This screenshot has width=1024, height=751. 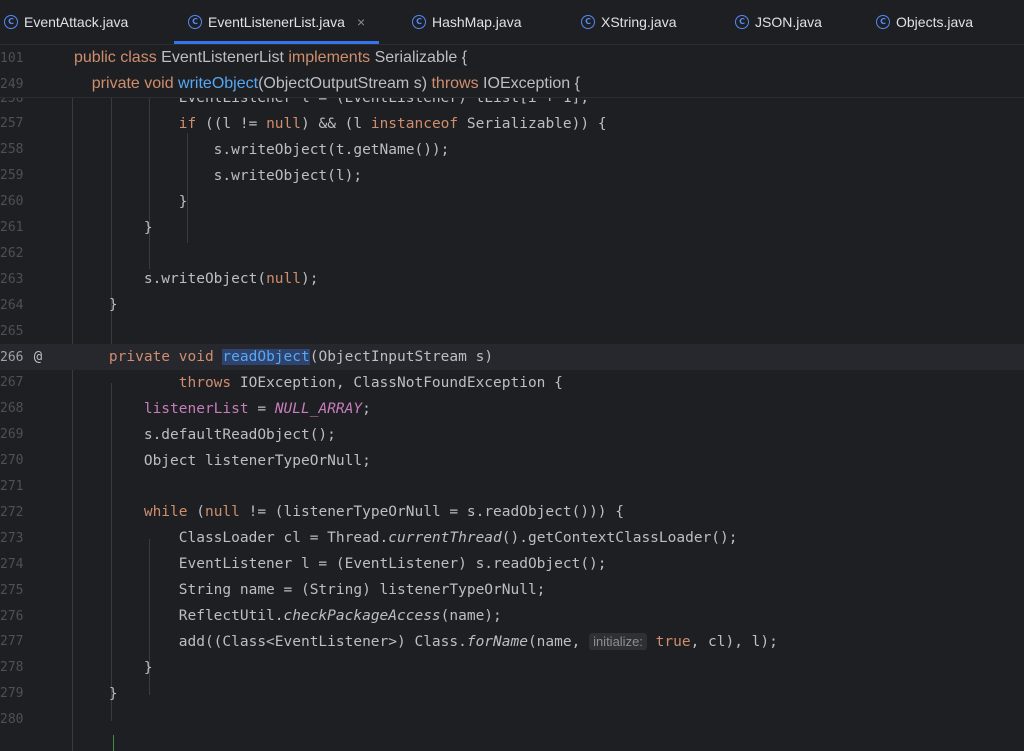 I want to click on line-number: 101, so click(x=12, y=58).